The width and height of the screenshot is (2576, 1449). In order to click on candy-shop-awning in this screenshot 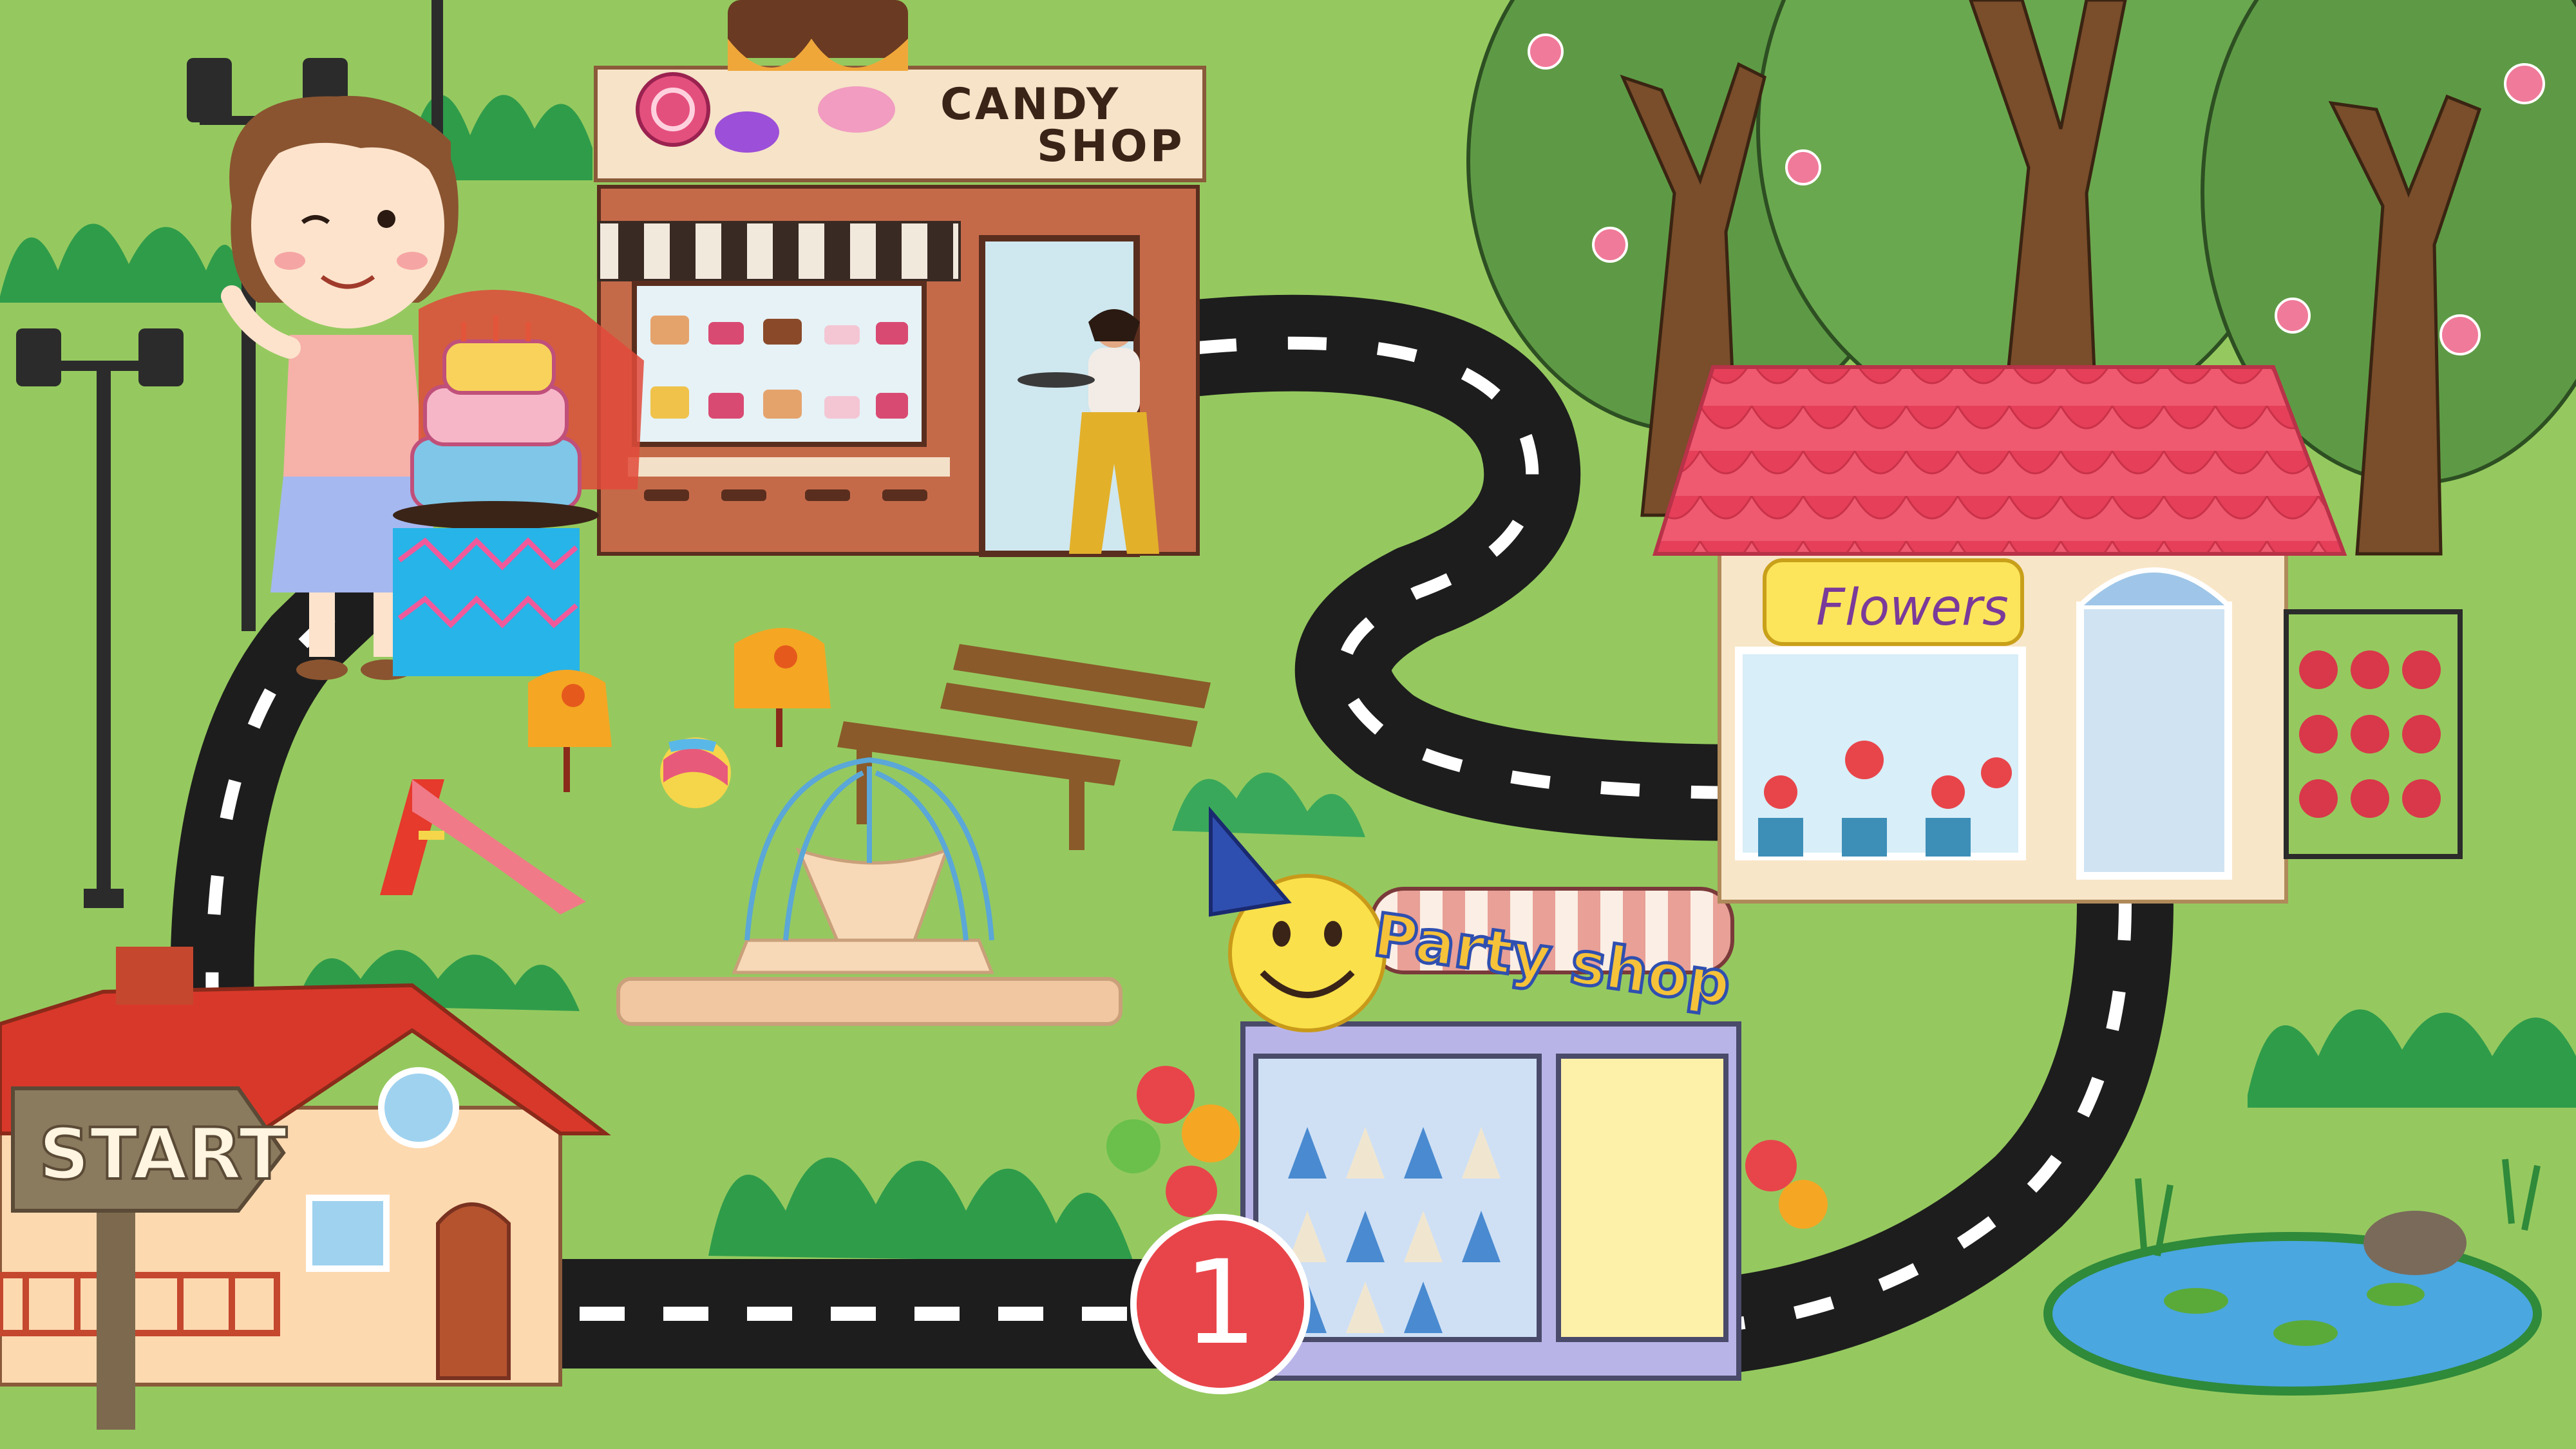, I will do `click(780, 251)`.